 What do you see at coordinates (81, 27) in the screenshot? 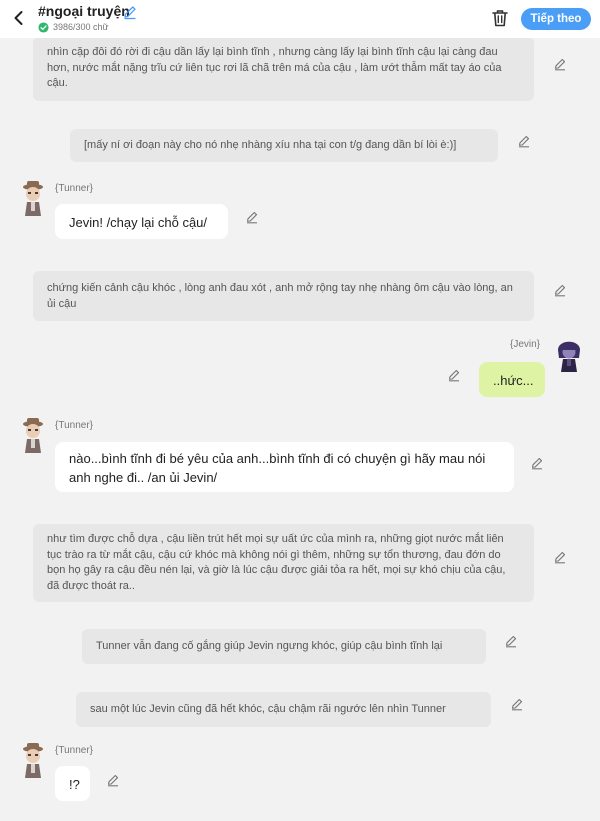
I see `word-count: 3986/300 chữ` at bounding box center [81, 27].